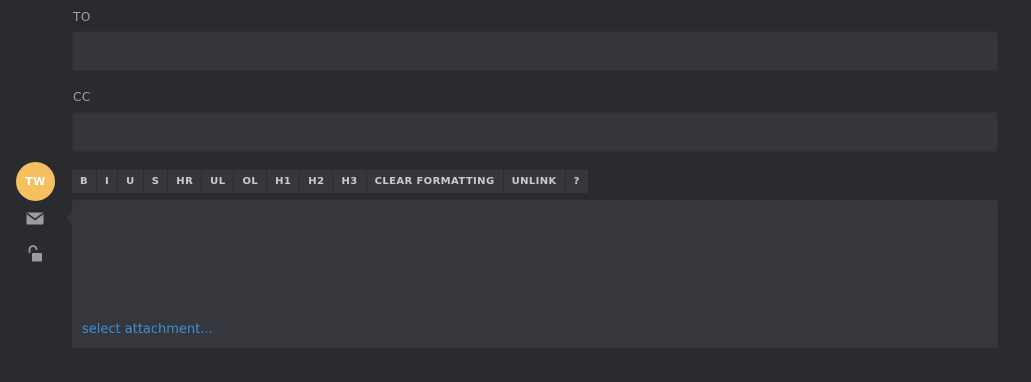 The height and width of the screenshot is (382, 1031). I want to click on clear-formatting-button: CLEAR FORMATTING, so click(435, 181).